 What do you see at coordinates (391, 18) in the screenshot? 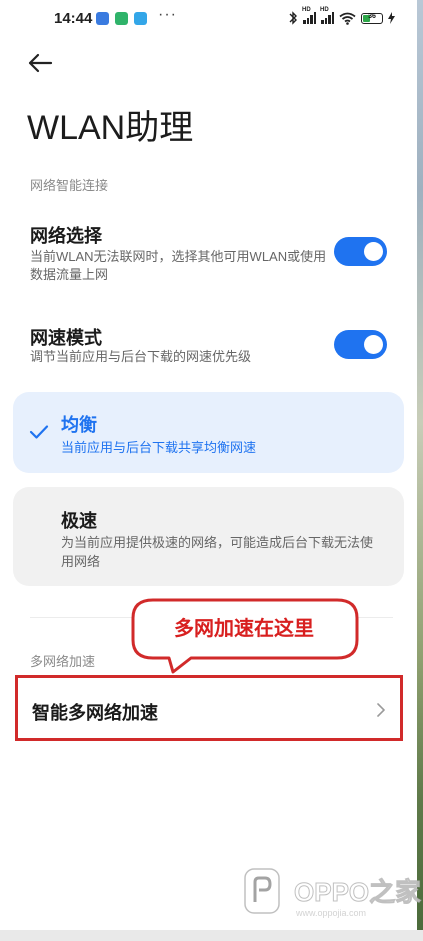
I see `charging-icon` at bounding box center [391, 18].